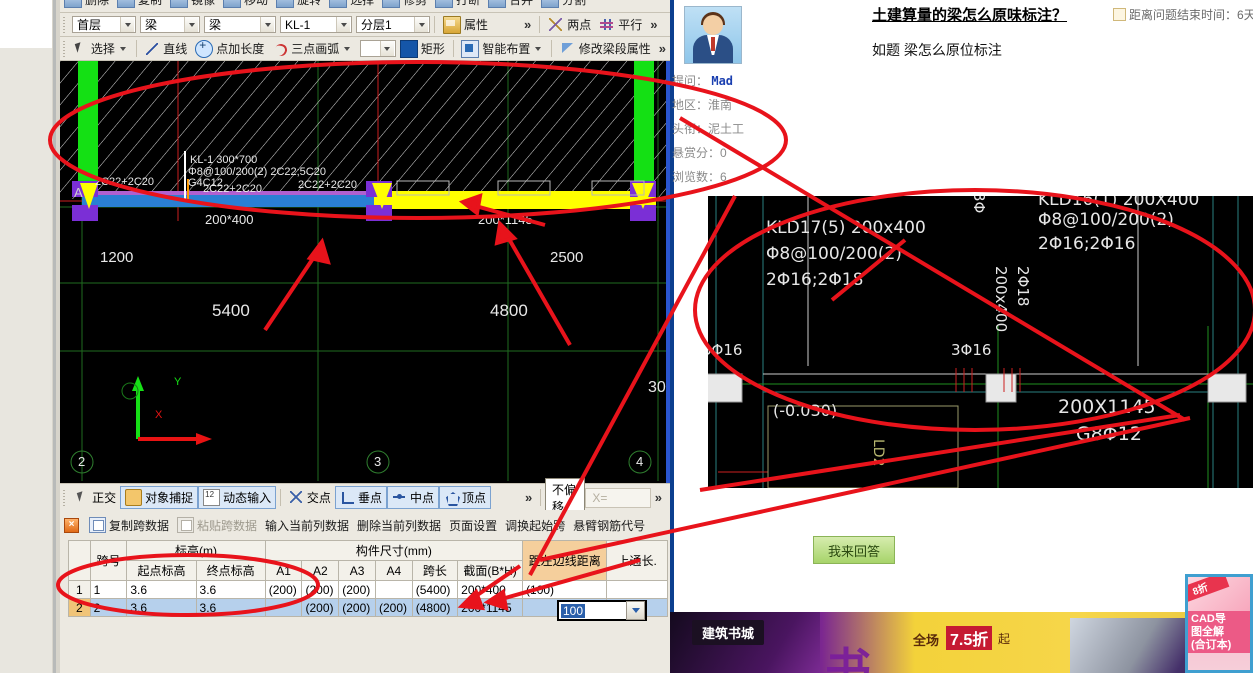 Image resolution: width=1253 pixels, height=673 pixels. What do you see at coordinates (1219, 623) in the screenshot?
I see `side-ad: 8折 CAD导 图全解 (合订本)` at bounding box center [1219, 623].